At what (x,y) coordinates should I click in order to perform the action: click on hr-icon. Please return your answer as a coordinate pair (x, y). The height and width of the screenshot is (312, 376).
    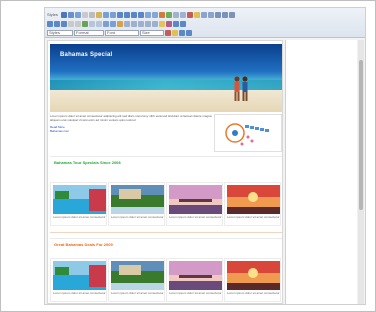
    Looking at the image, I should click on (182, 14).